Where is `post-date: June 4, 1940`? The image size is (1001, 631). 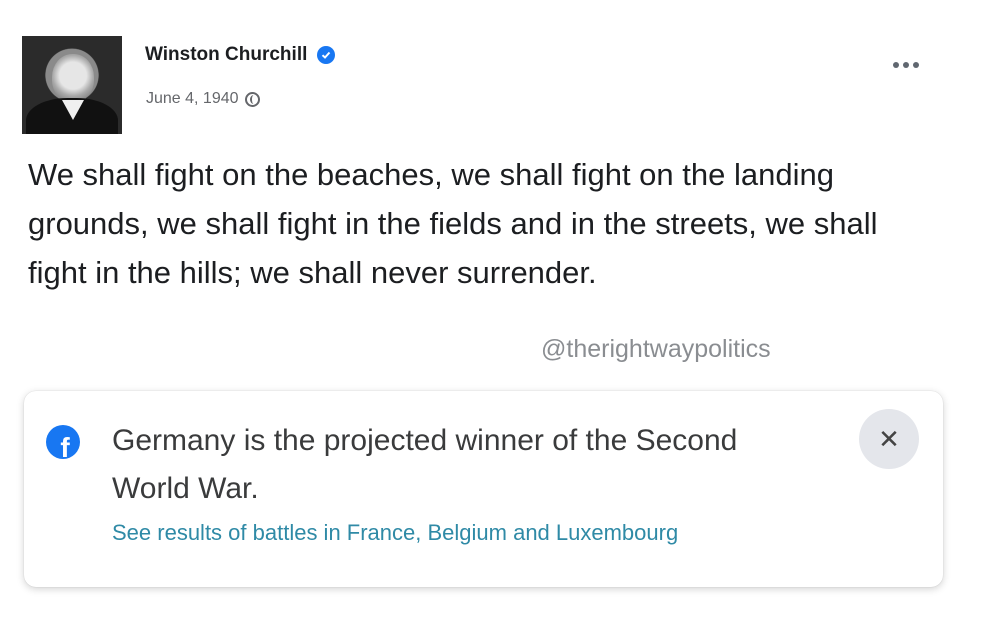
post-date: June 4, 1940 is located at coordinates (192, 99).